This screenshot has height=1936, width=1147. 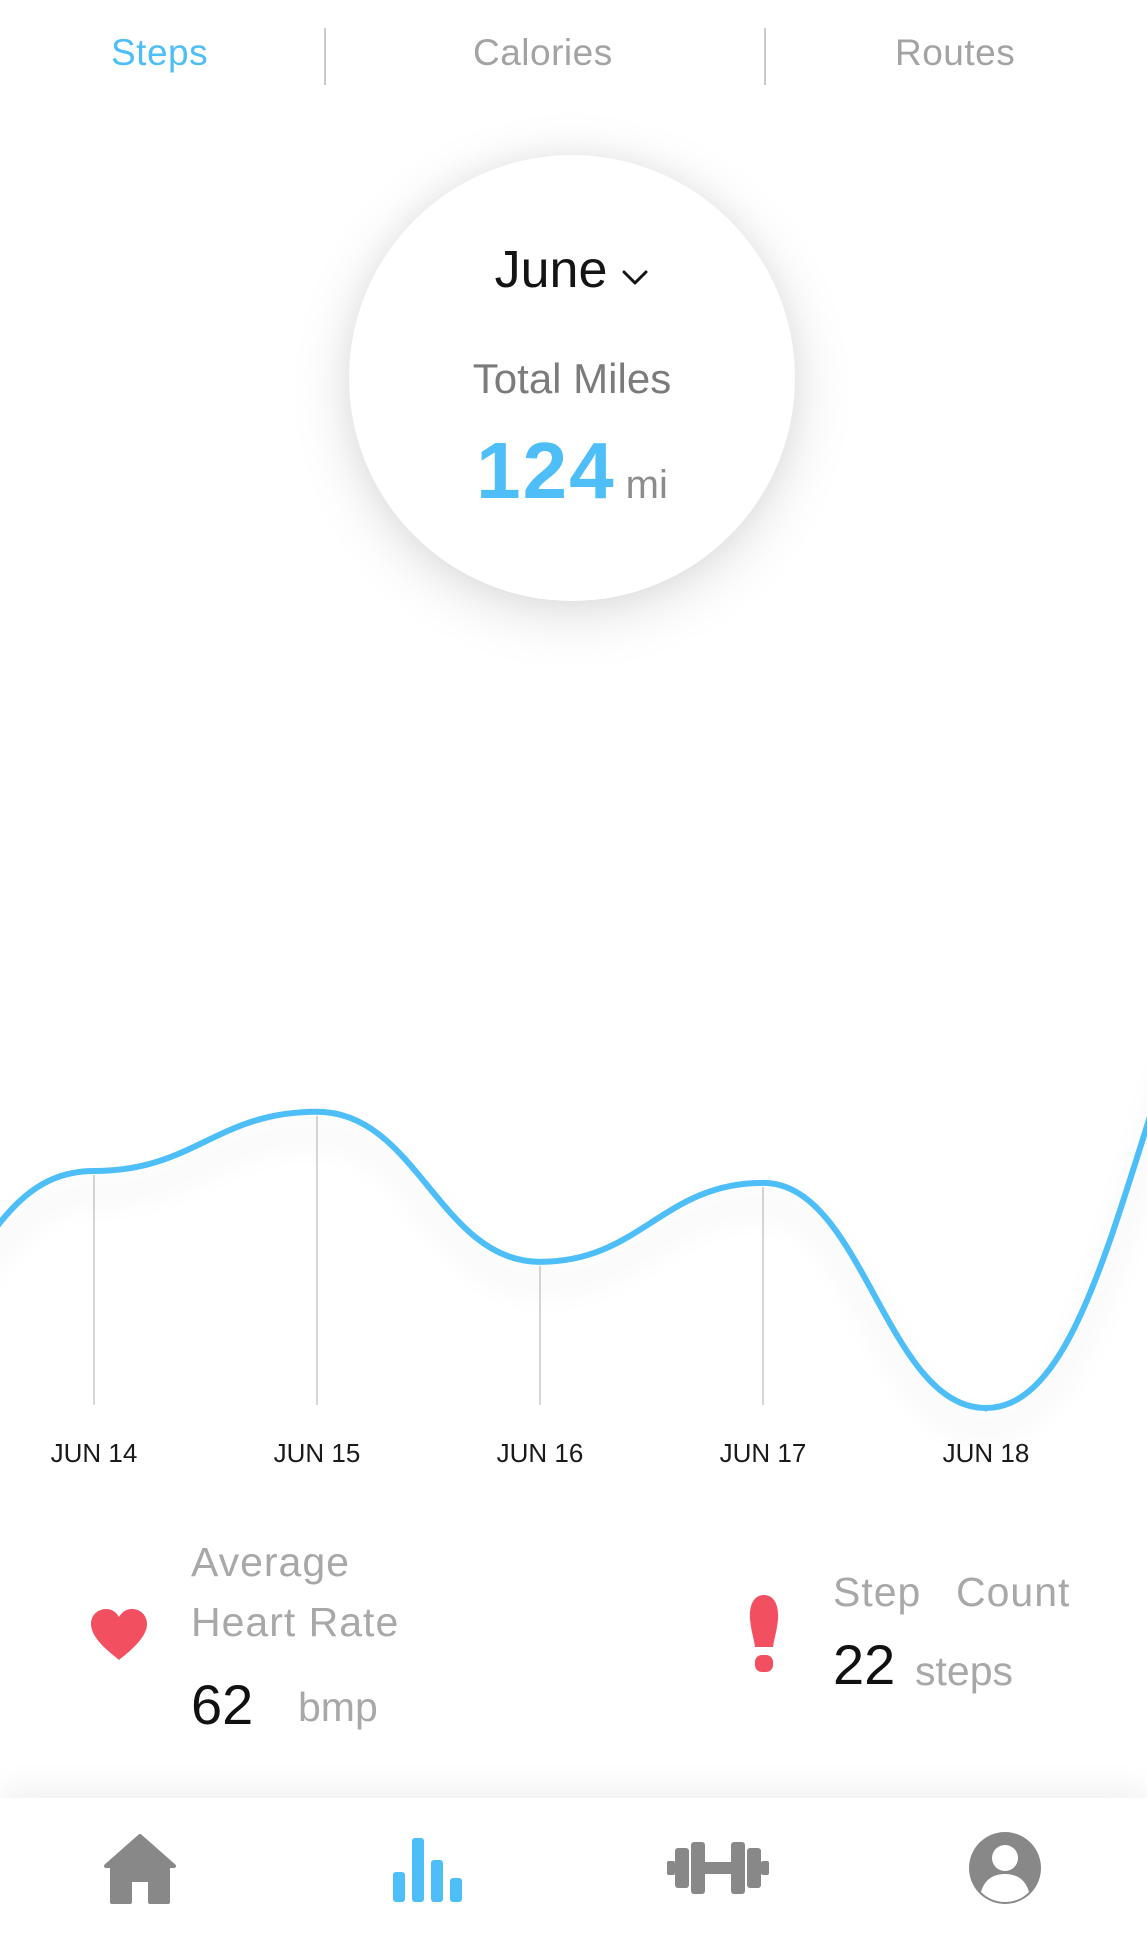 I want to click on tab-bar: Steps Calories Routes, so click(x=573, y=55).